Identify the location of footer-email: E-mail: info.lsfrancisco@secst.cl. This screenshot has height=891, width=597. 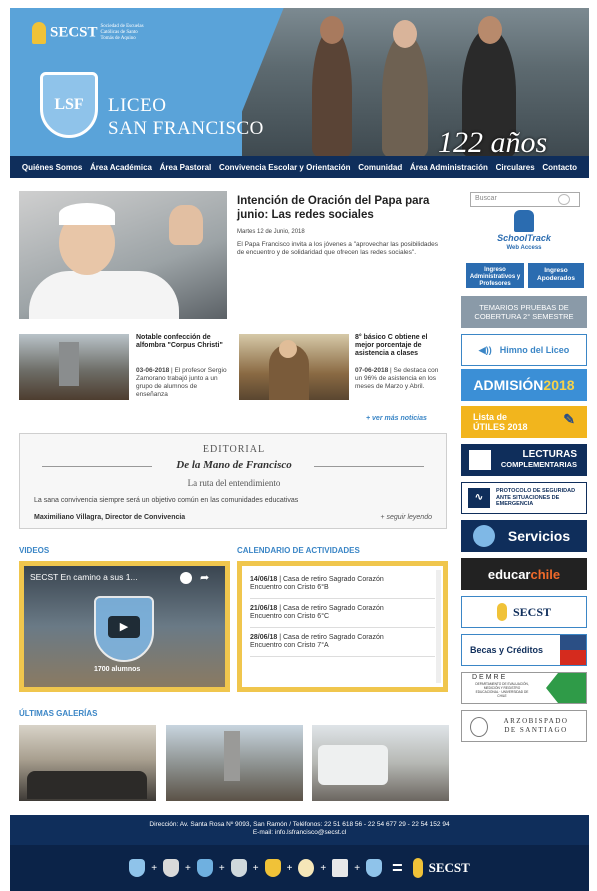
(299, 833).